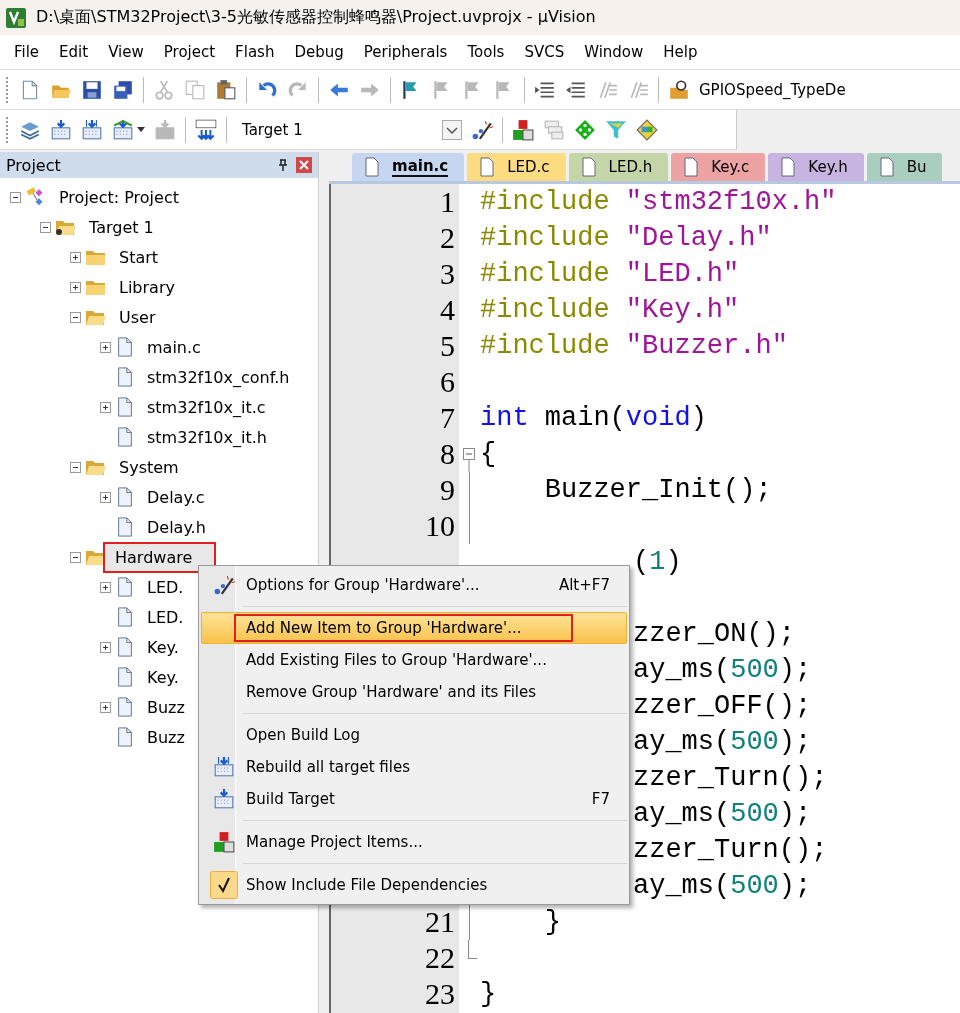 The image size is (960, 1013). I want to click on line-number: 3, so click(447, 274).